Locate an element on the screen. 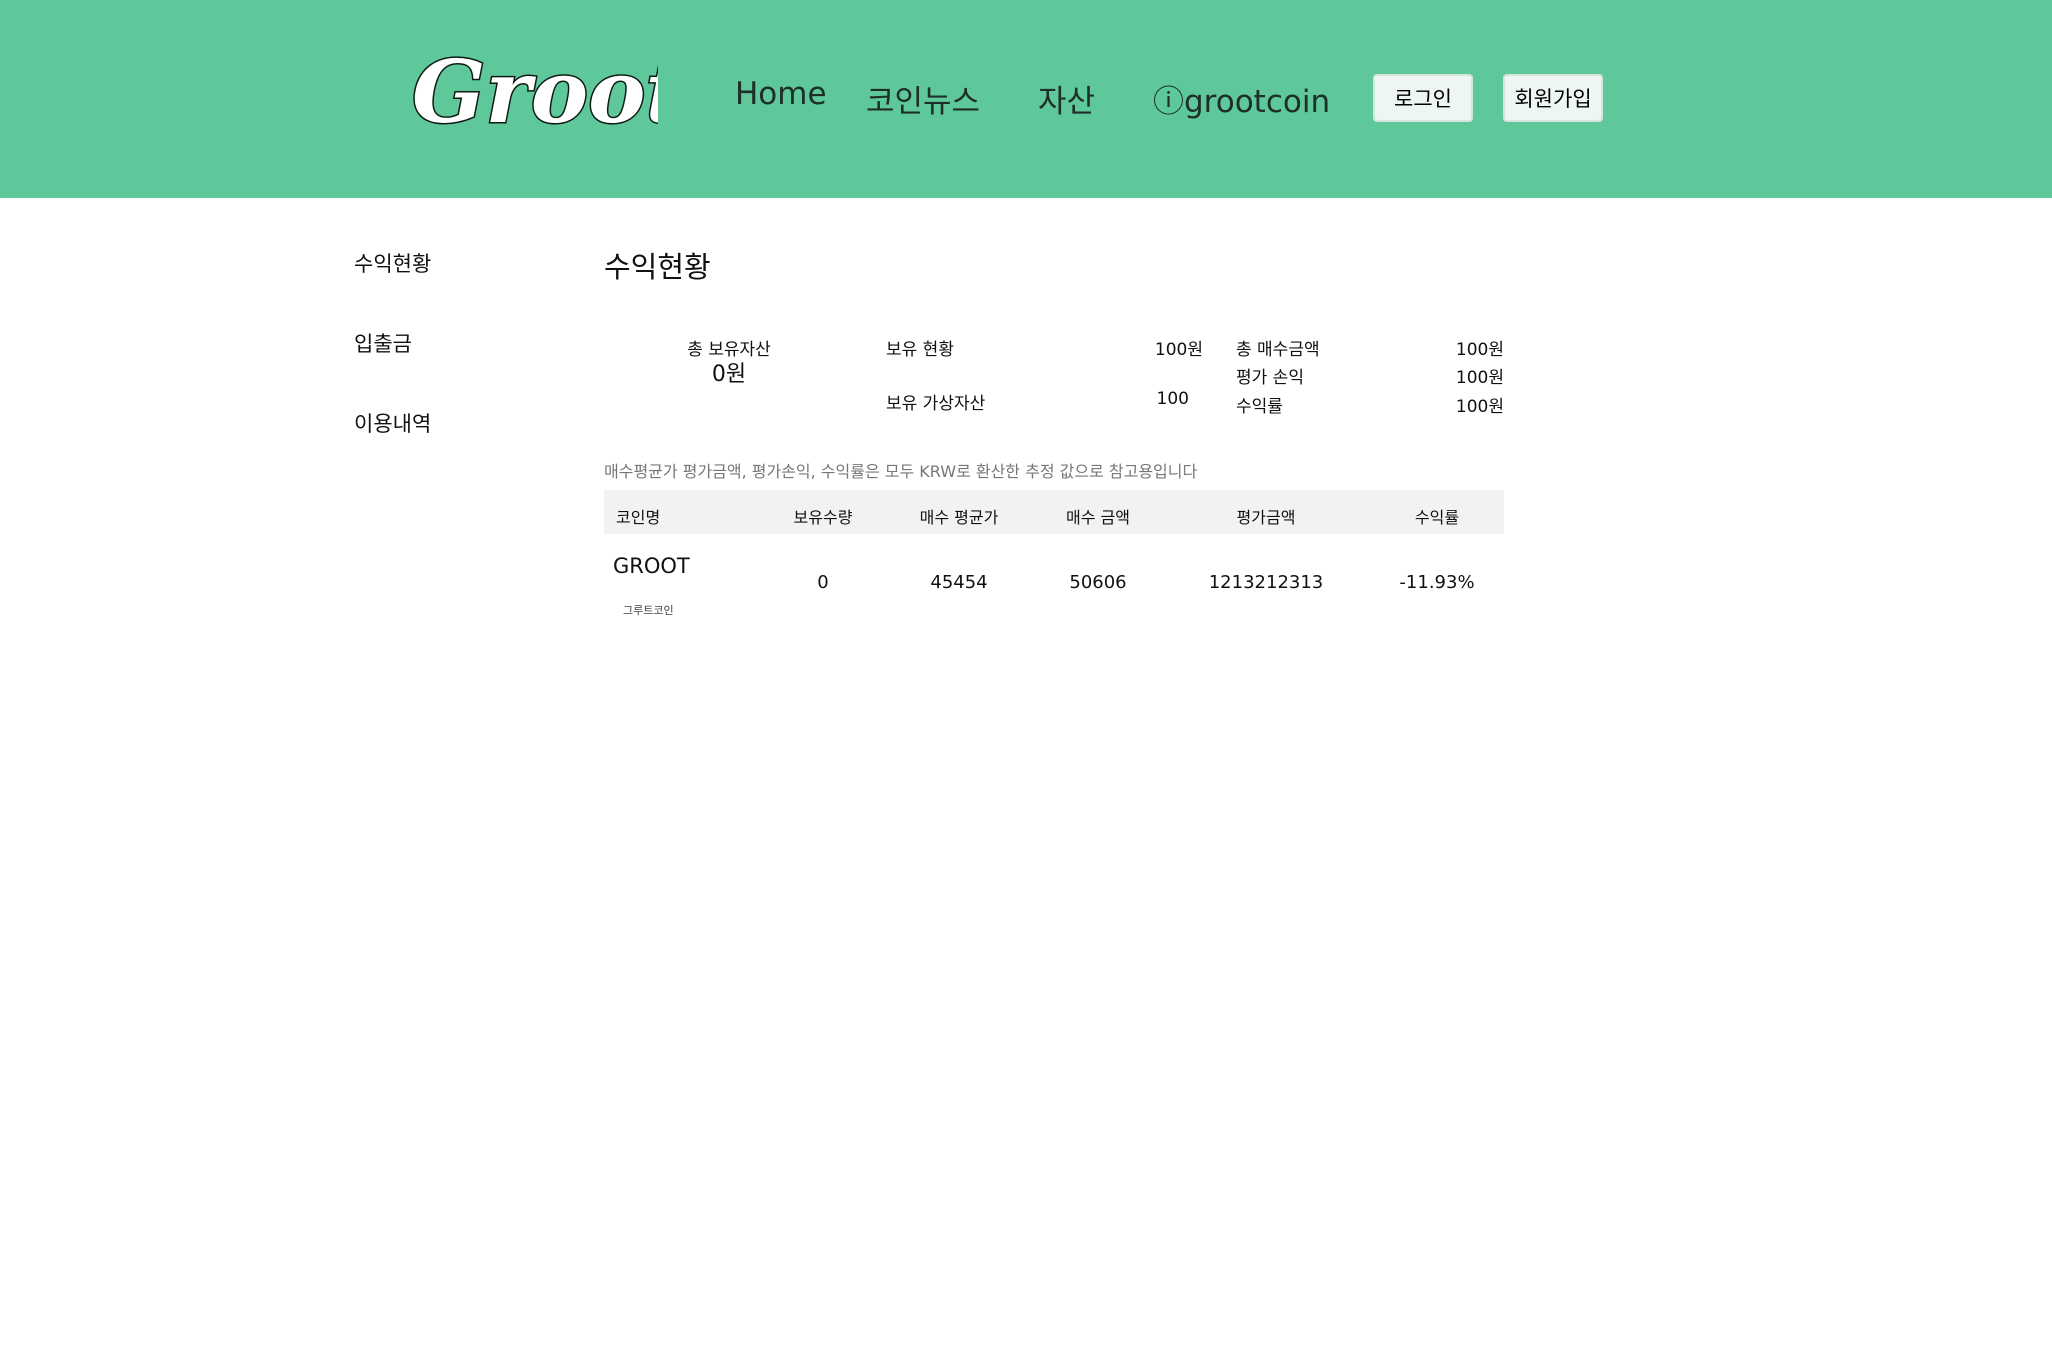  sidebar-item-deposit-withdraw: 입출금 is located at coordinates (383, 343).